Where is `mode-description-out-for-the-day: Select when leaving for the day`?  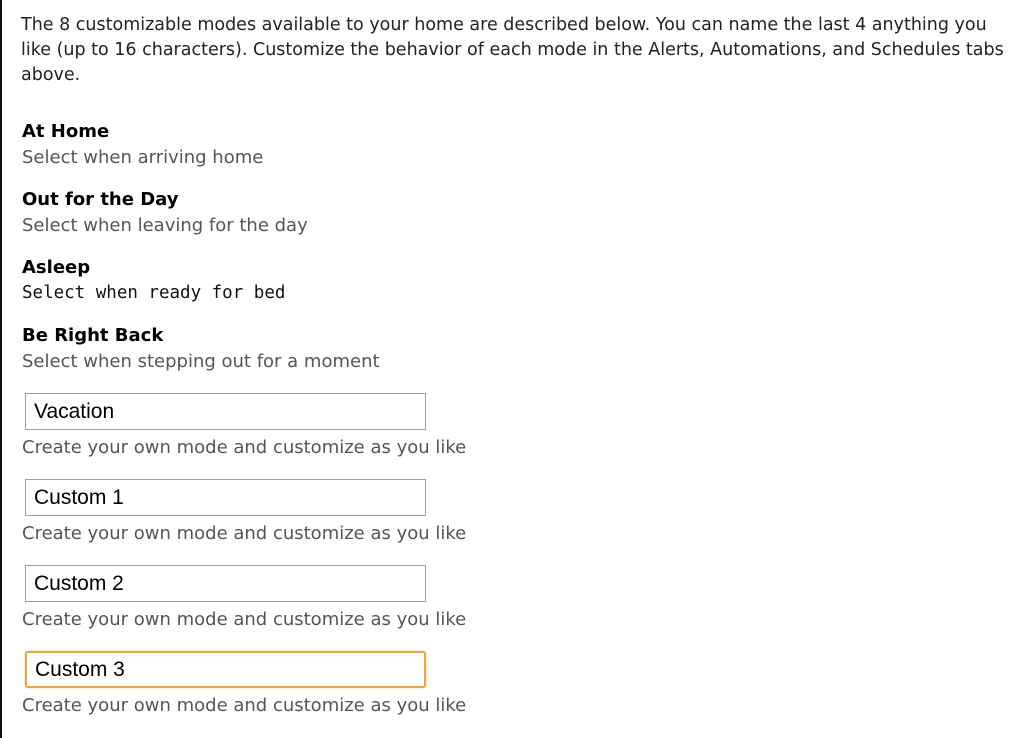
mode-description-out-for-the-day: Select when leaving for the day is located at coordinates (165, 225).